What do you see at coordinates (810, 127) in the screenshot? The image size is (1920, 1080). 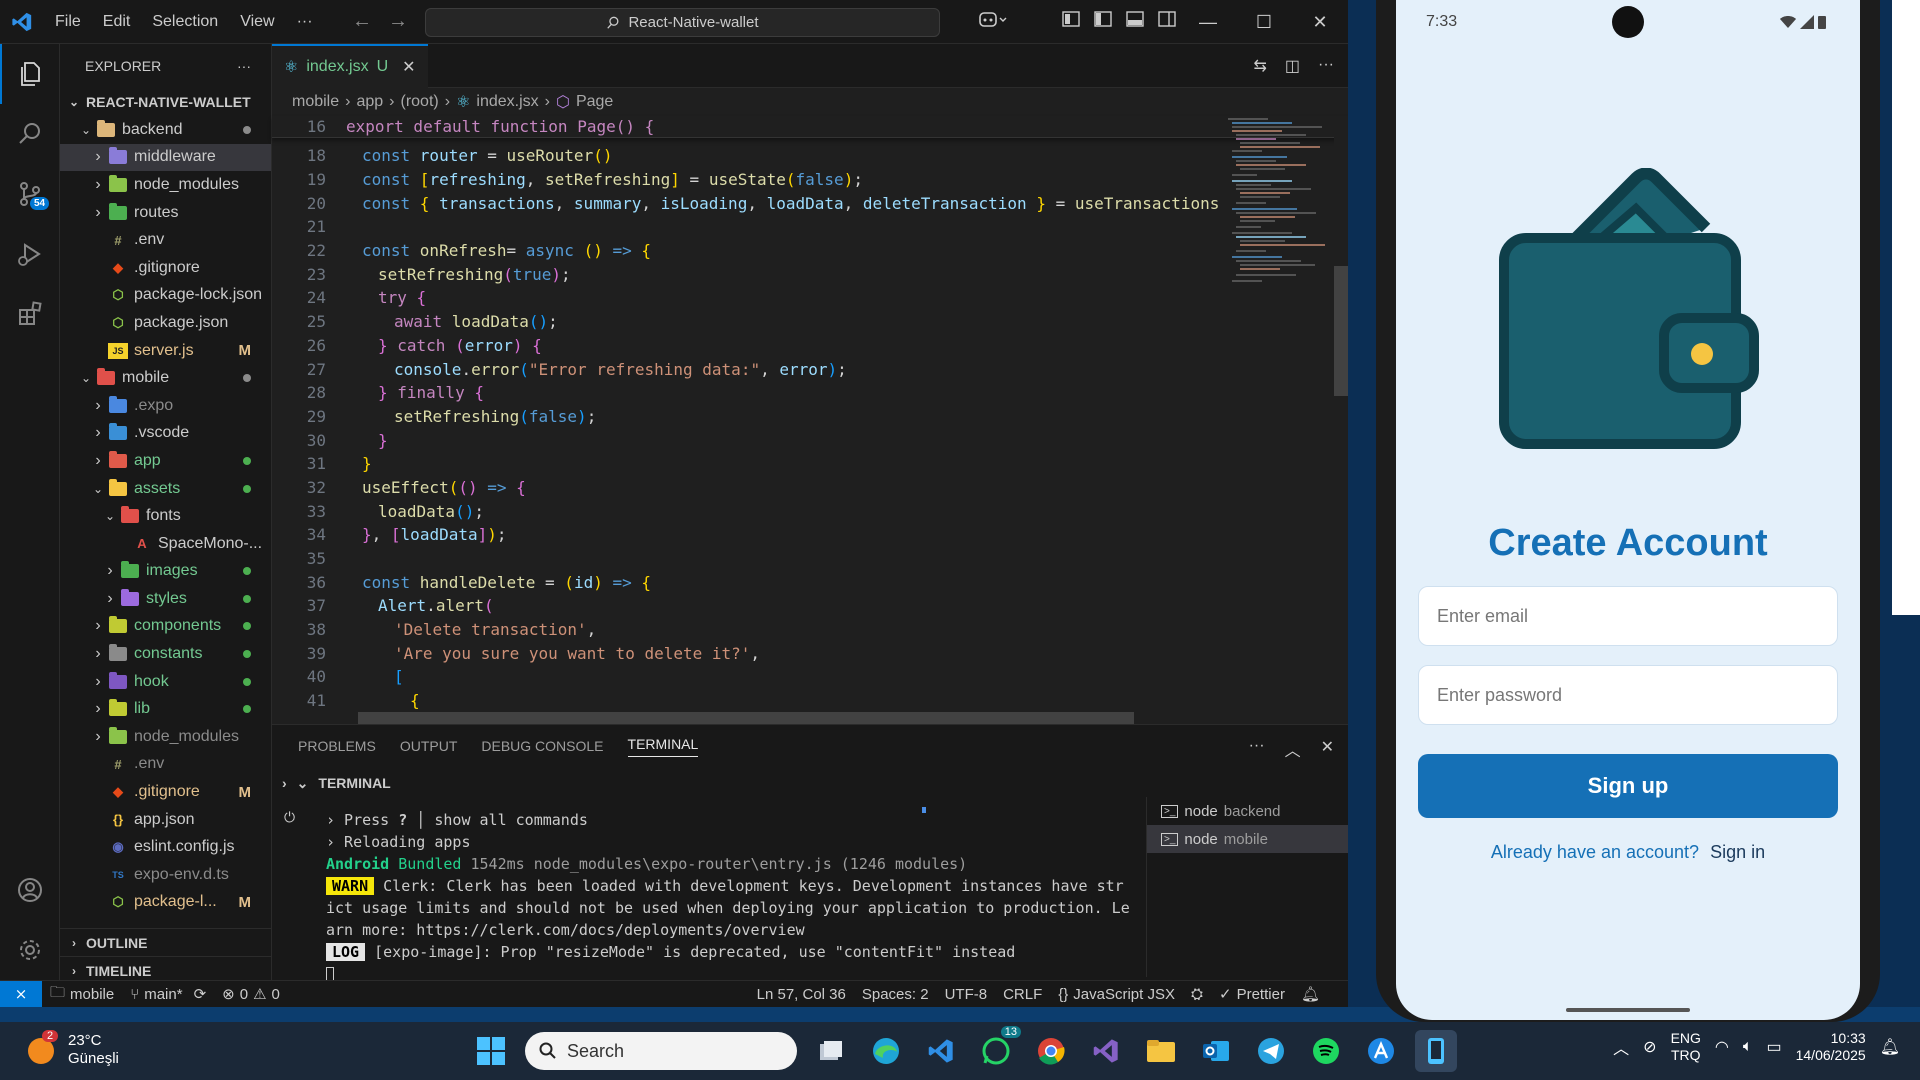 I see `sticky-scroll-line: 16 export default function Page() {` at bounding box center [810, 127].